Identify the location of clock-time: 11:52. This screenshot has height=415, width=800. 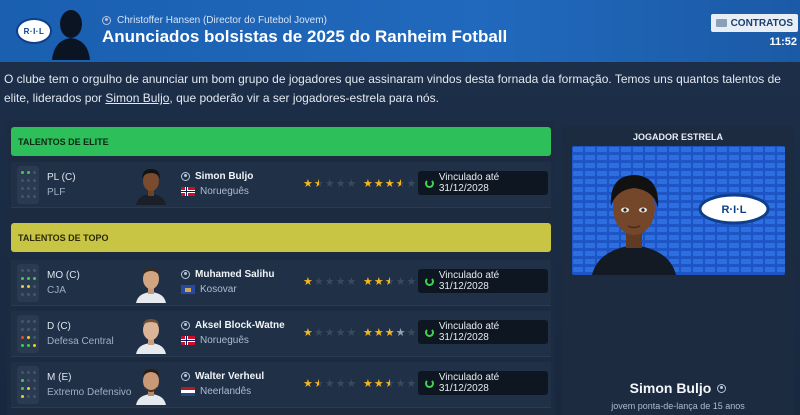
(783, 42).